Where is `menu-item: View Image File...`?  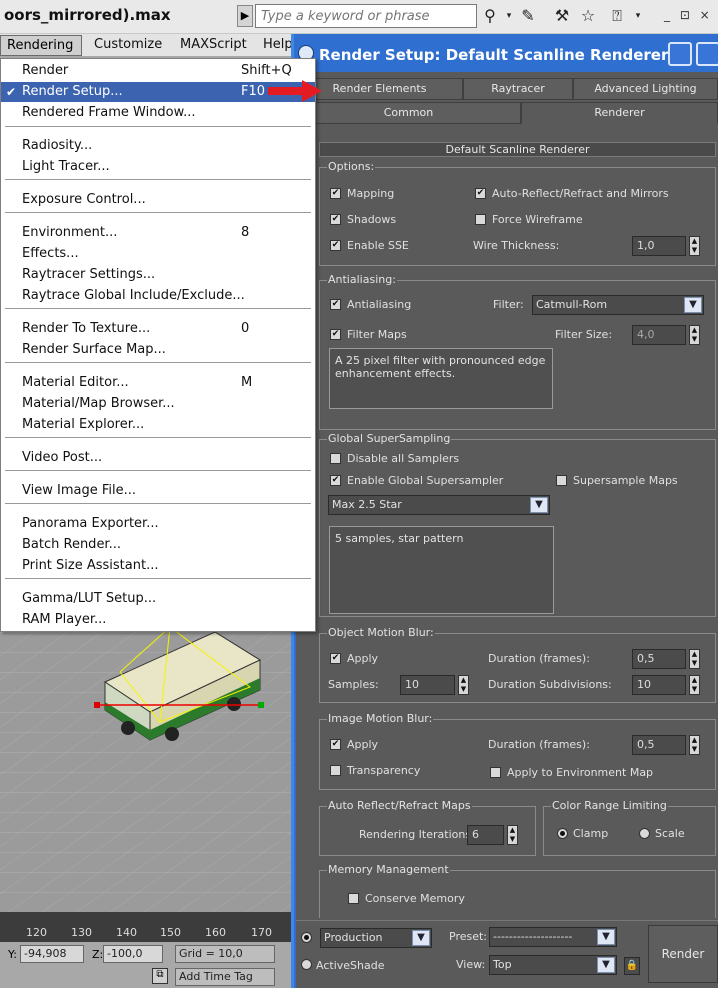
menu-item: View Image File... is located at coordinates (158, 491).